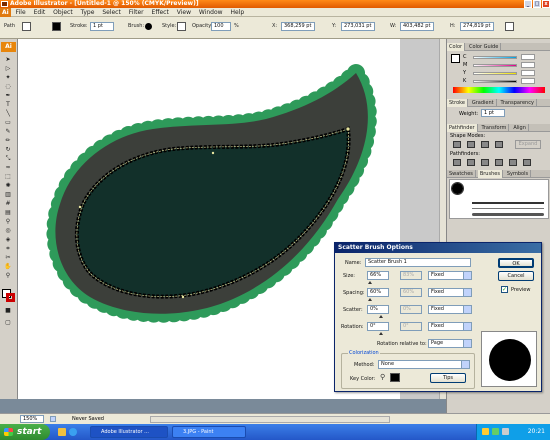 The image size is (550, 440). What do you see at coordinates (8, 123) in the screenshot?
I see `rectangle-tool-icon: ▭` at bounding box center [8, 123].